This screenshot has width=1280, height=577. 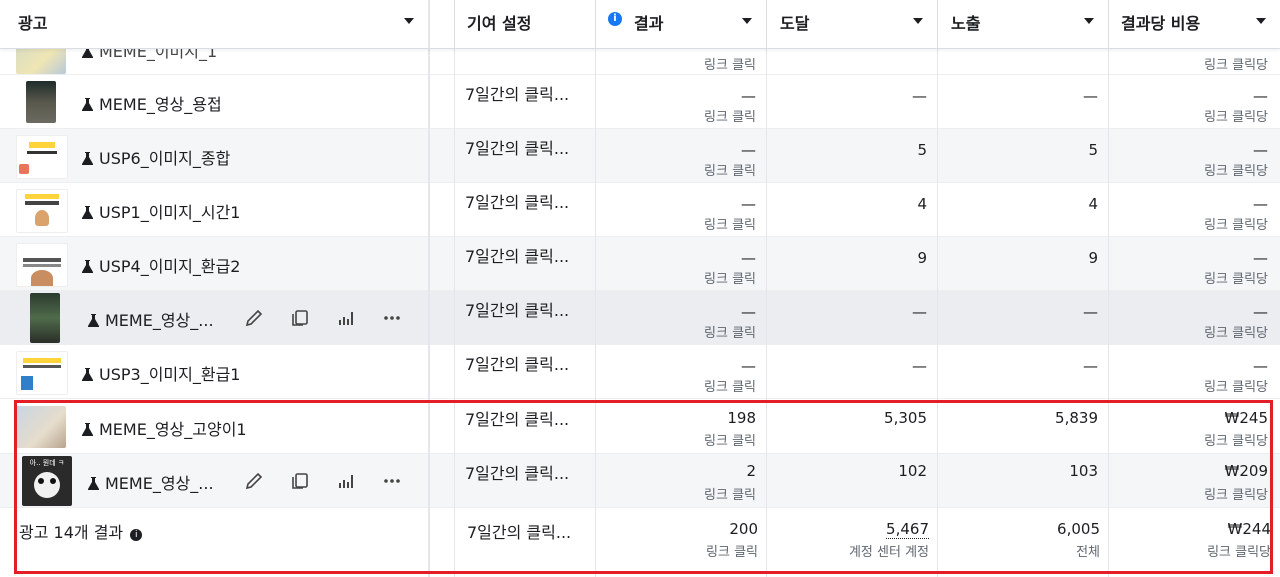 What do you see at coordinates (1023, 24) in the screenshot?
I see `column-header-impressions: 노출` at bounding box center [1023, 24].